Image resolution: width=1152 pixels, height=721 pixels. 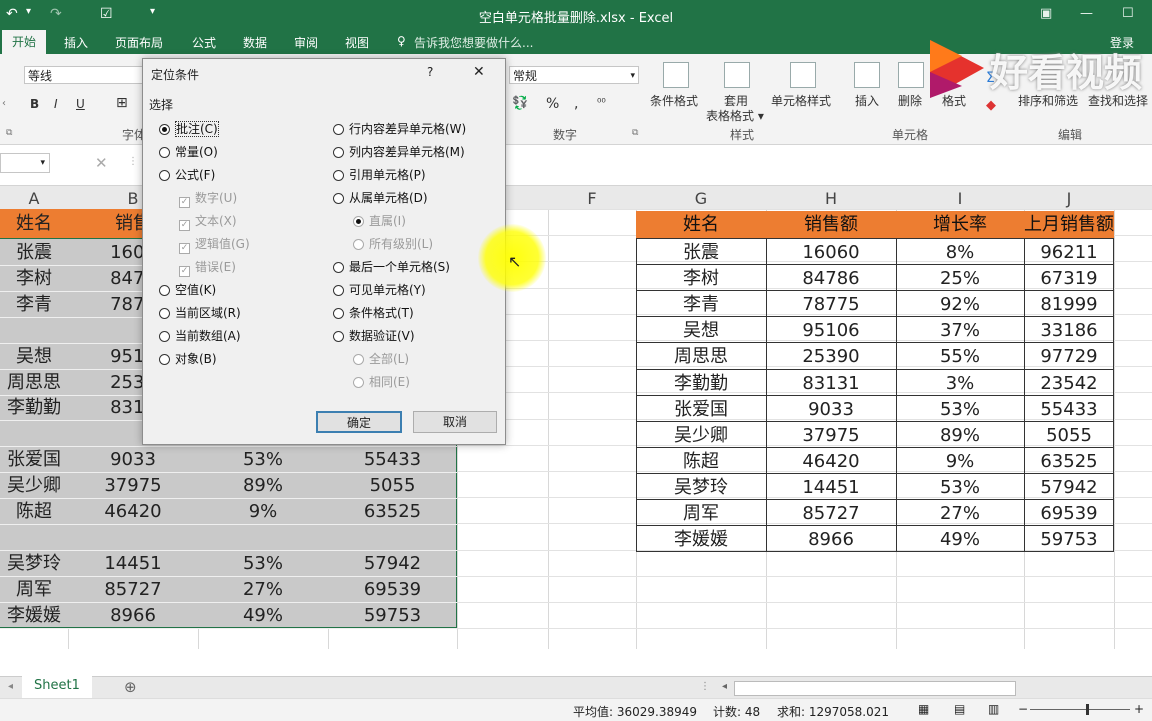 I want to click on left-table-cell: 85727, so click(x=133, y=590).